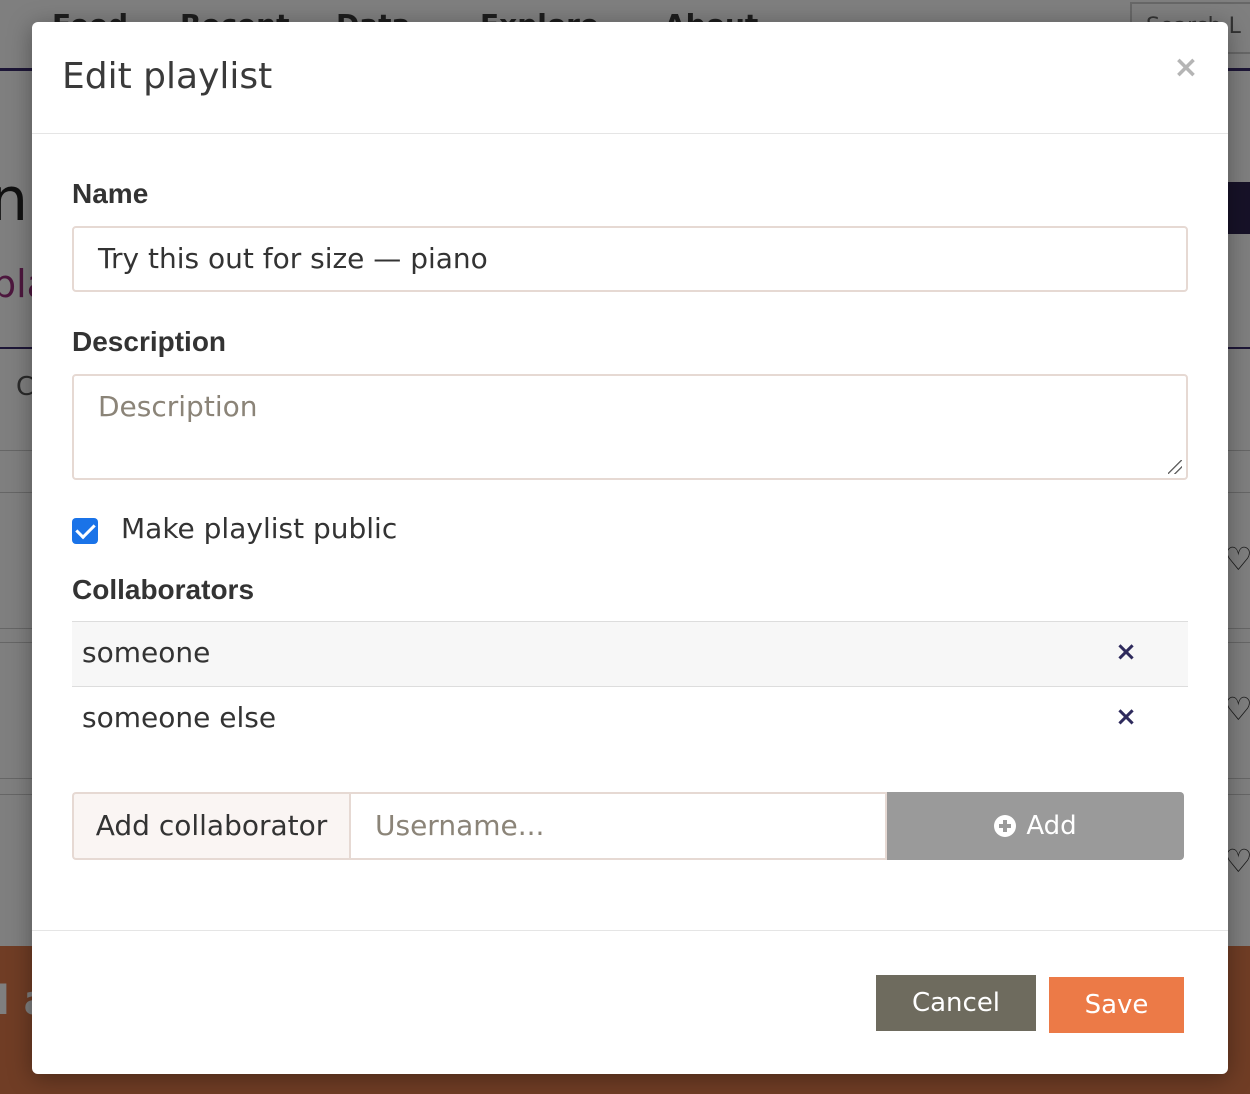  I want to click on modal-title: Edit playlist, so click(167, 76).